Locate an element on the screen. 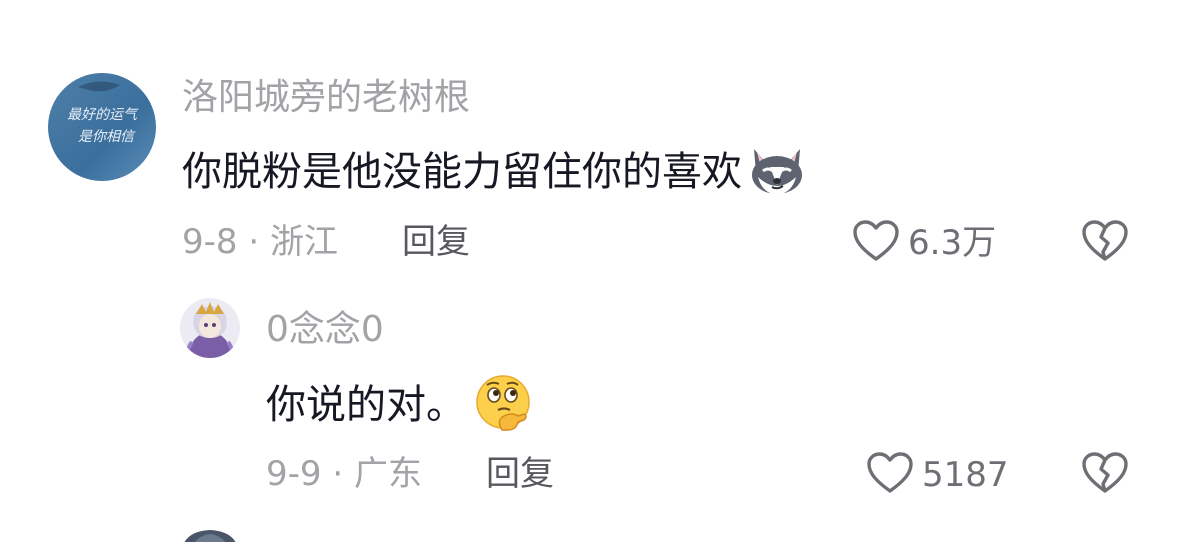  comment-content: 你说的对。 is located at coordinates (400, 405).